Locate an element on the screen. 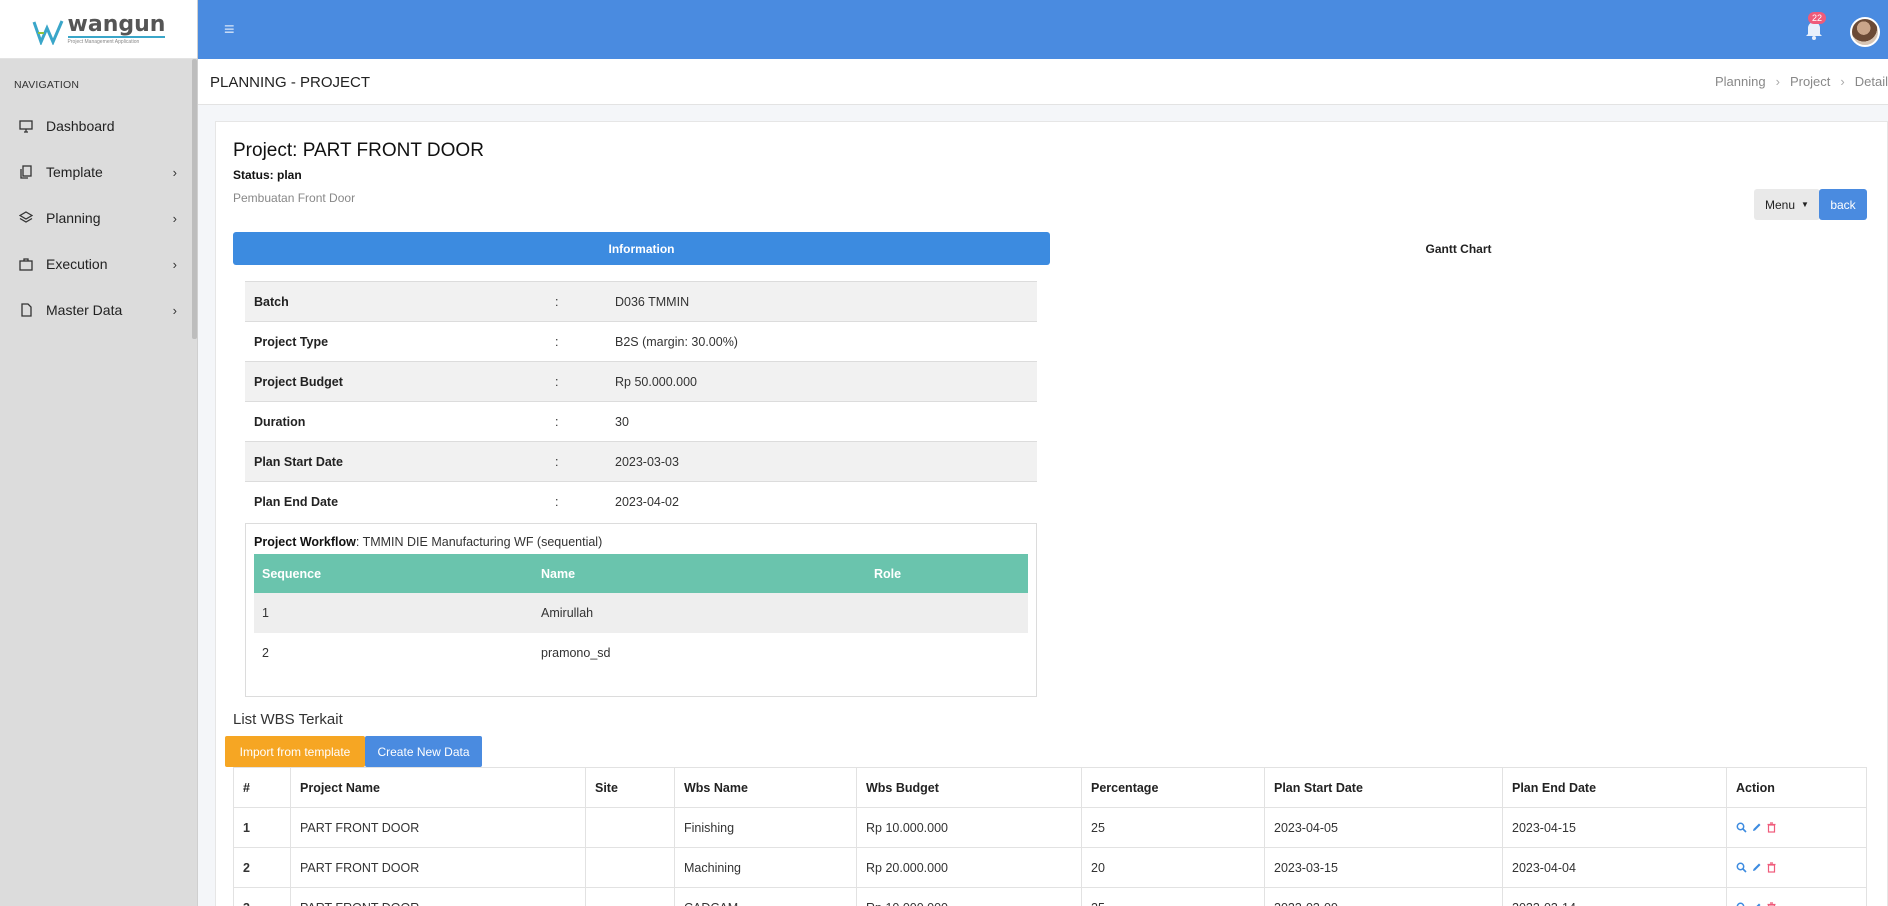  copy-icon is located at coordinates (26, 172).